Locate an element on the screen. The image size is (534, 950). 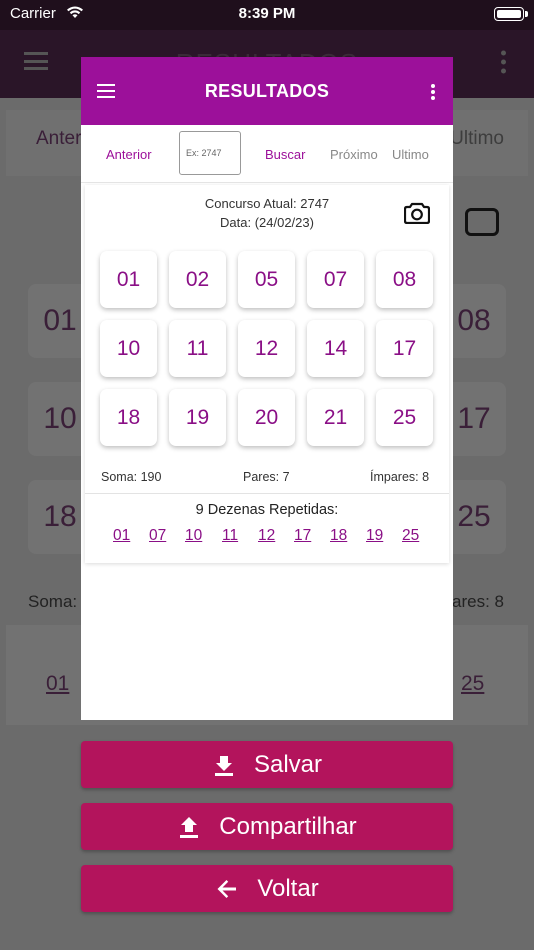
soma-label: Soma: 190 is located at coordinates (131, 477).